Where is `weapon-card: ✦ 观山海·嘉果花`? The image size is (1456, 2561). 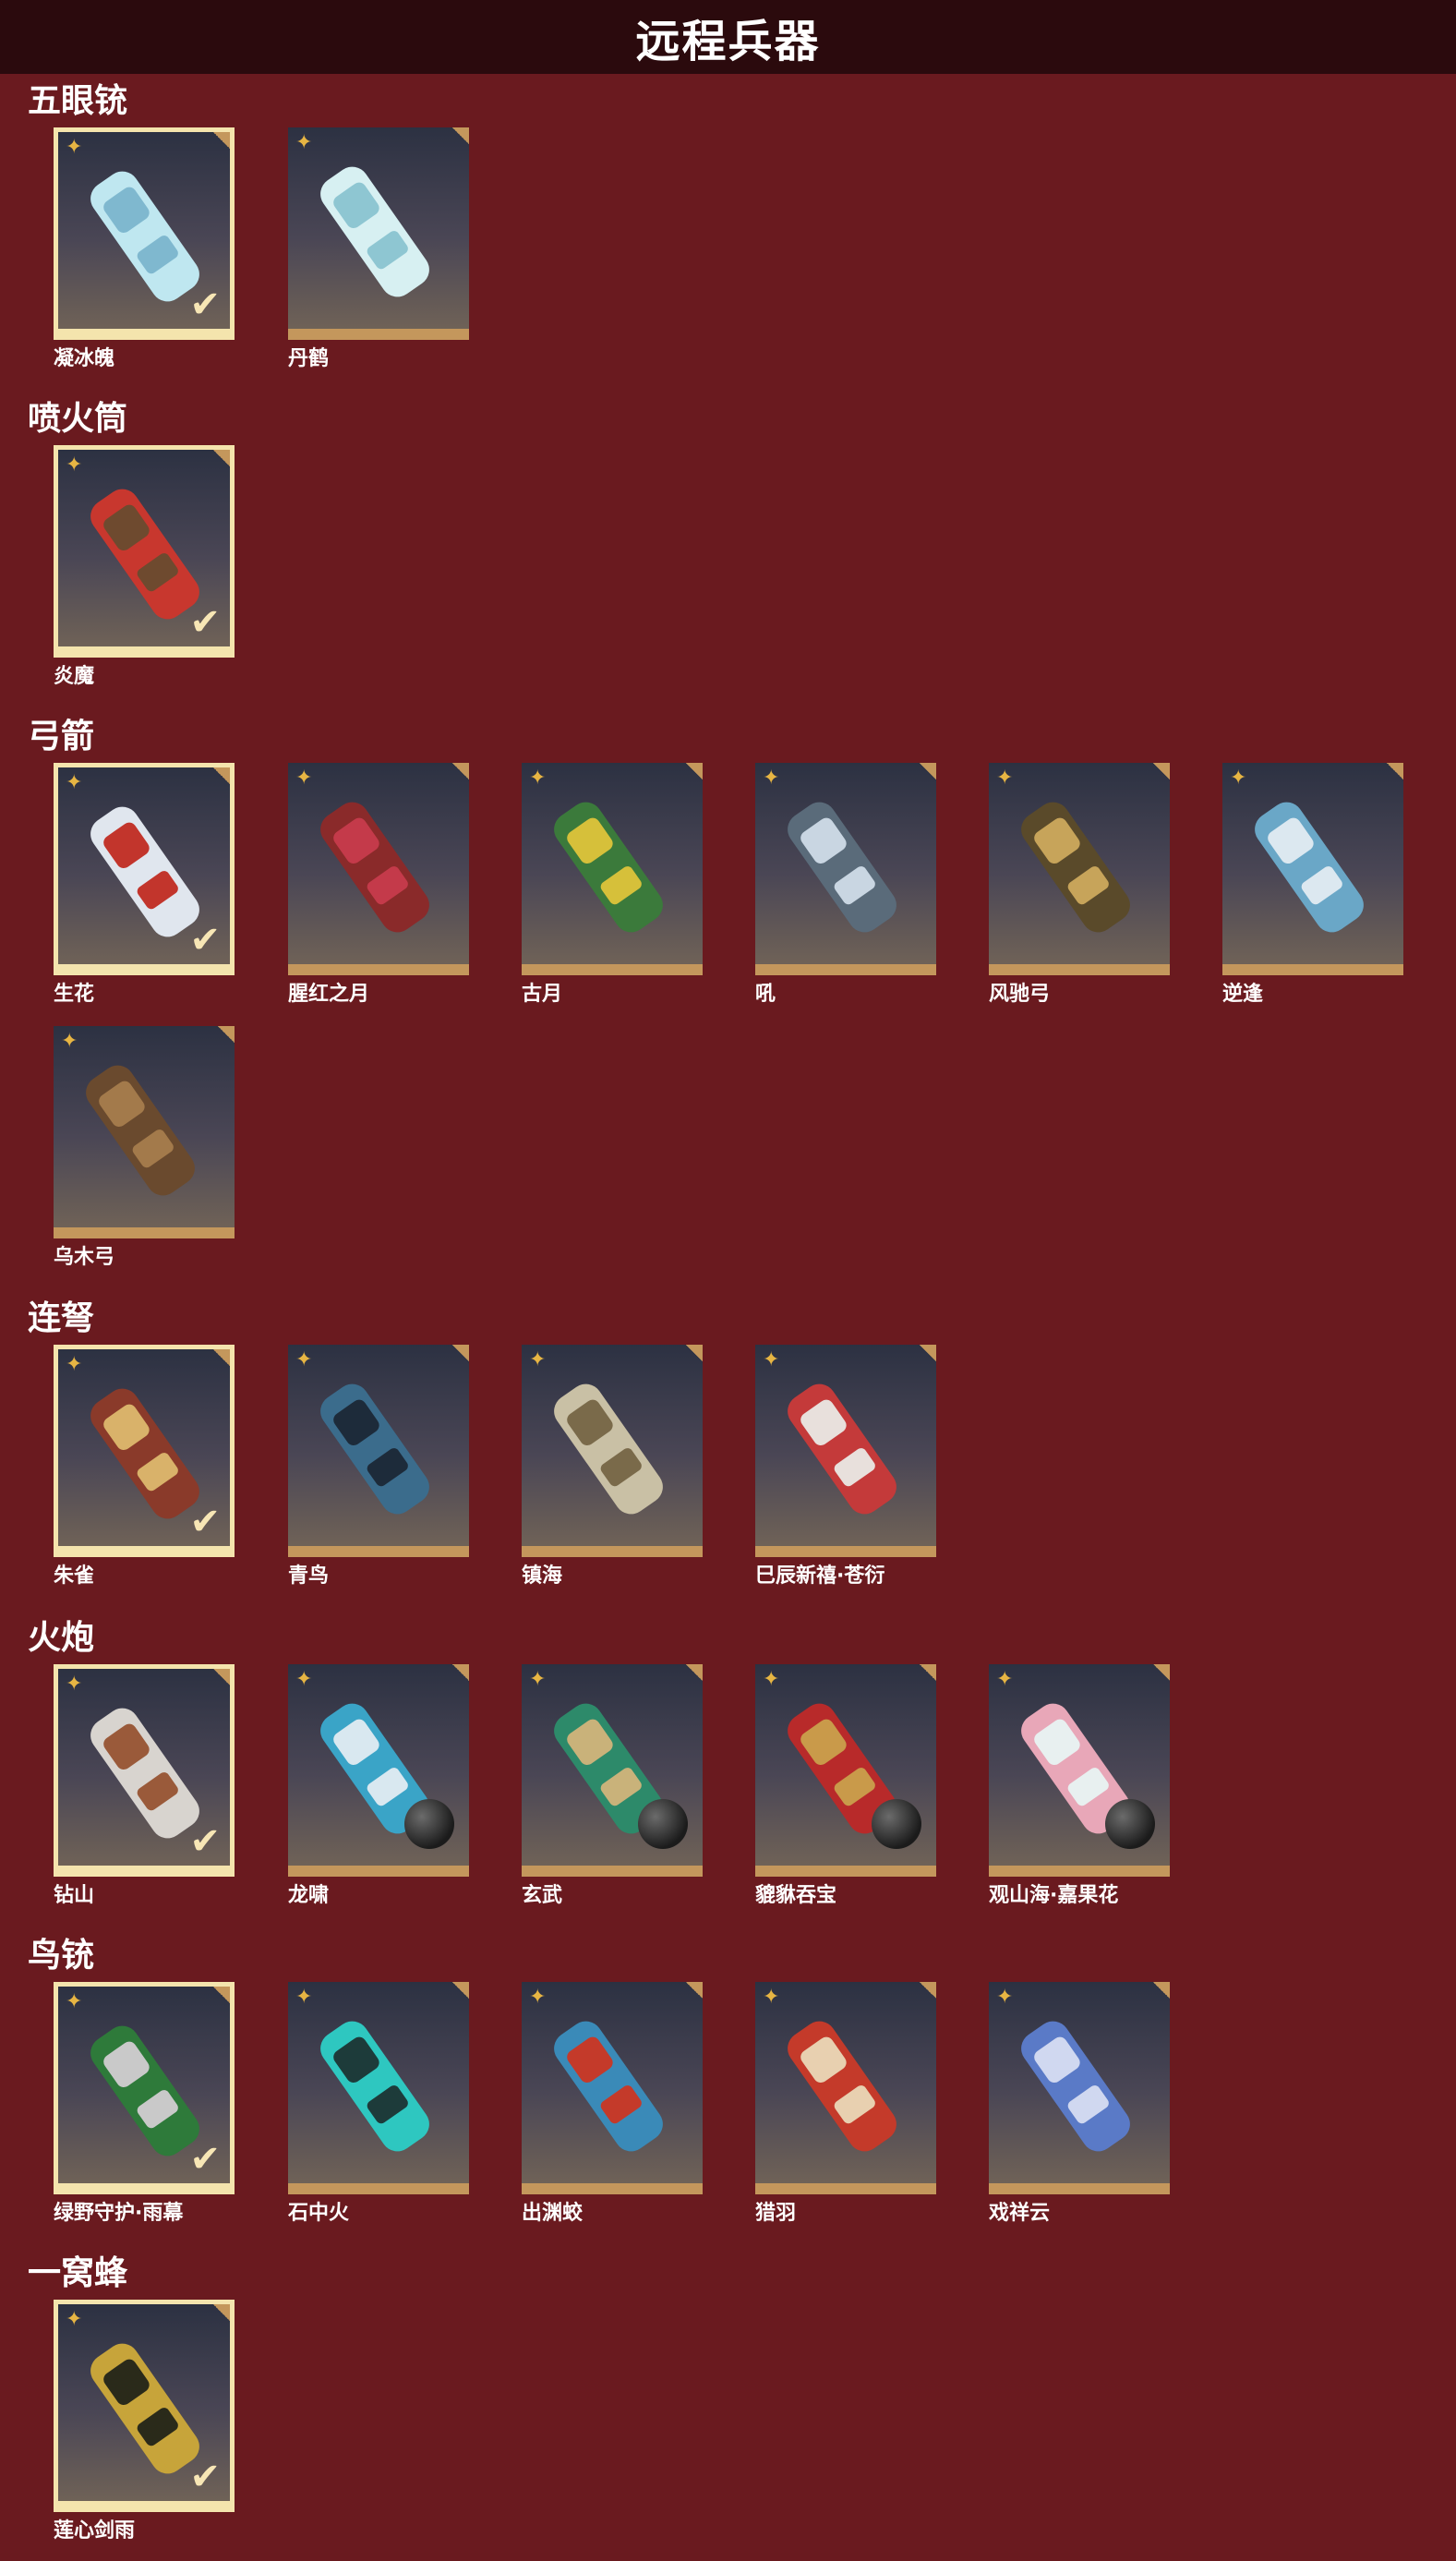 weapon-card: ✦ 观山海·嘉果花 is located at coordinates (1079, 1785).